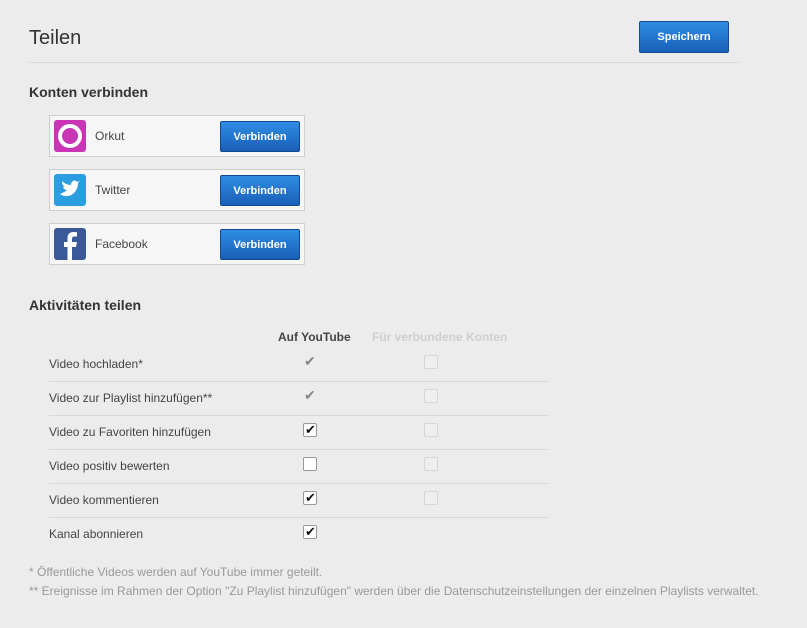  I want to click on activity-label: Video zur Playlist hinzufügen**, so click(131, 398).